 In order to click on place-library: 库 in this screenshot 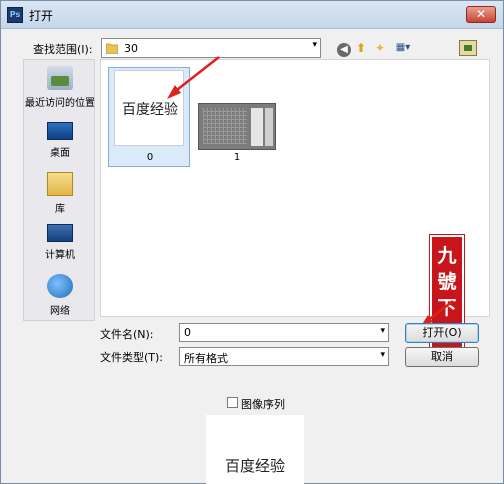, I will do `click(60, 193)`.